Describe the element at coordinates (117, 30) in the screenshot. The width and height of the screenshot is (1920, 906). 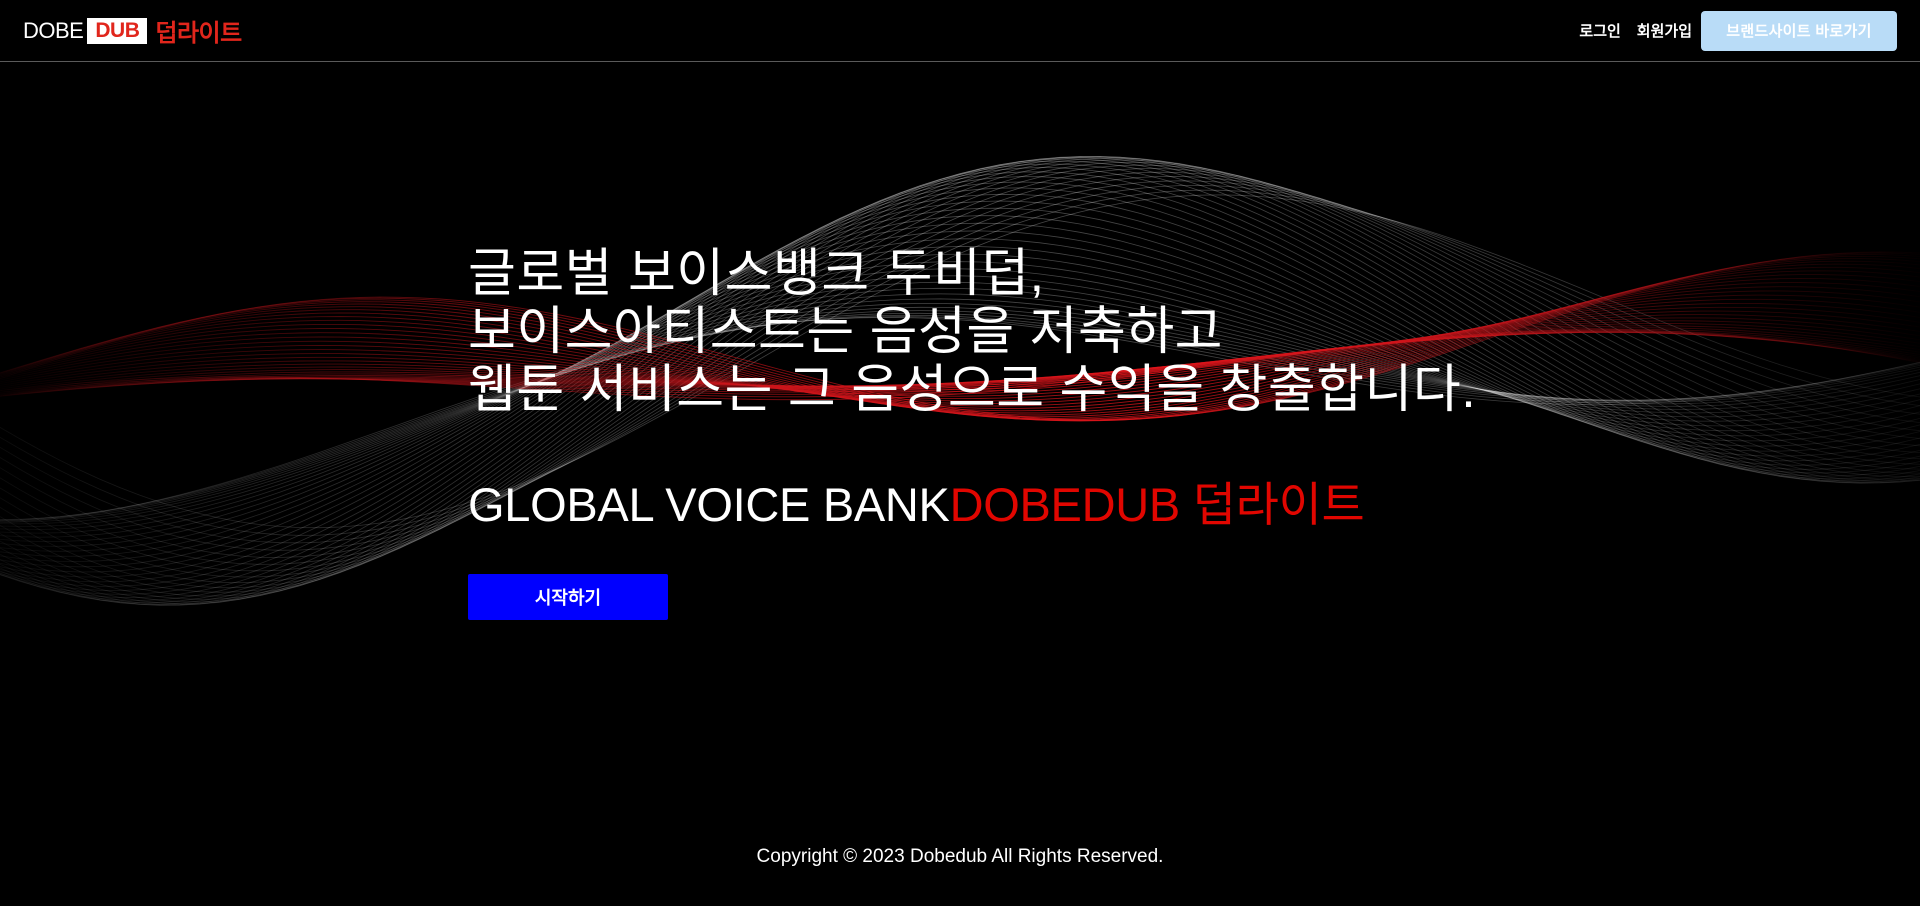
I see `logo-text-dub: DUB` at that location.